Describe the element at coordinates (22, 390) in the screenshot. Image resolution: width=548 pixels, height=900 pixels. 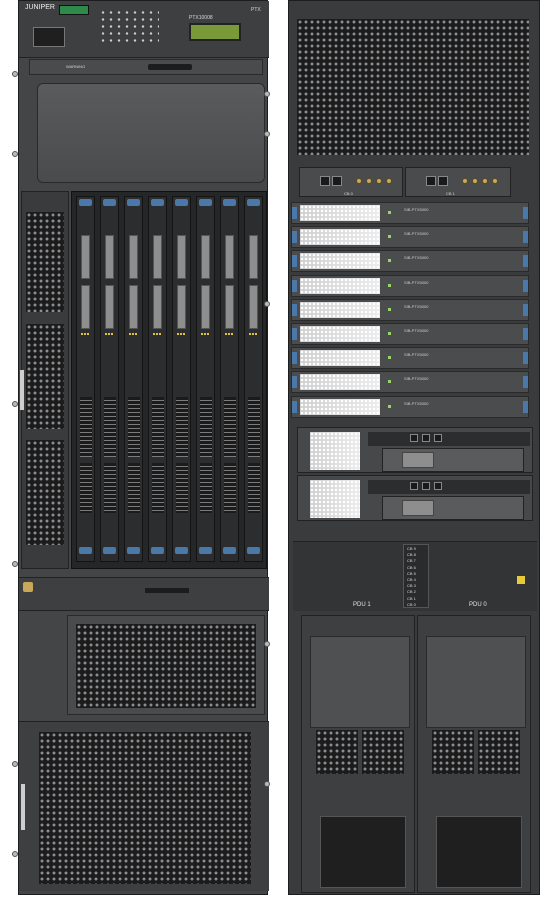
I see `fan-tray-handle` at that location.